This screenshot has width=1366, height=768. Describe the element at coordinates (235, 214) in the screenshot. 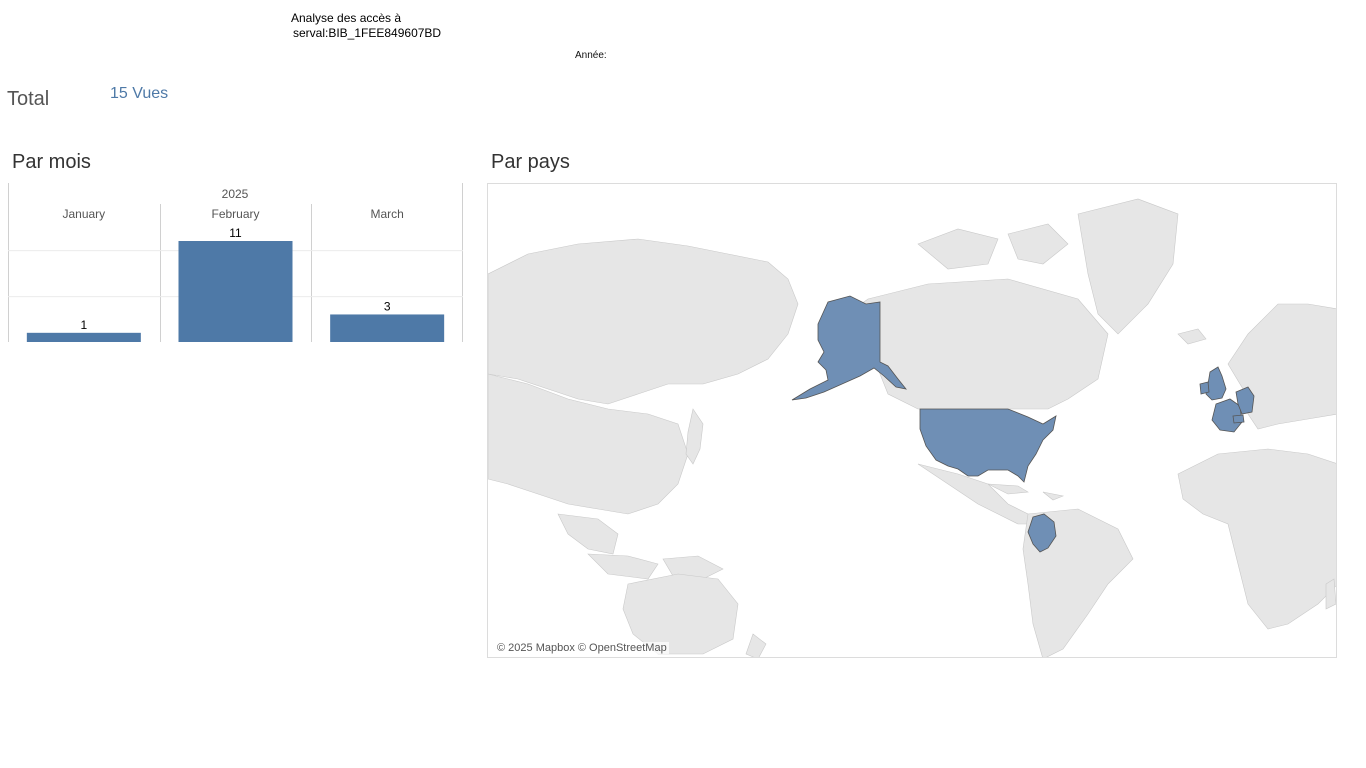

I see `month-label: February` at that location.